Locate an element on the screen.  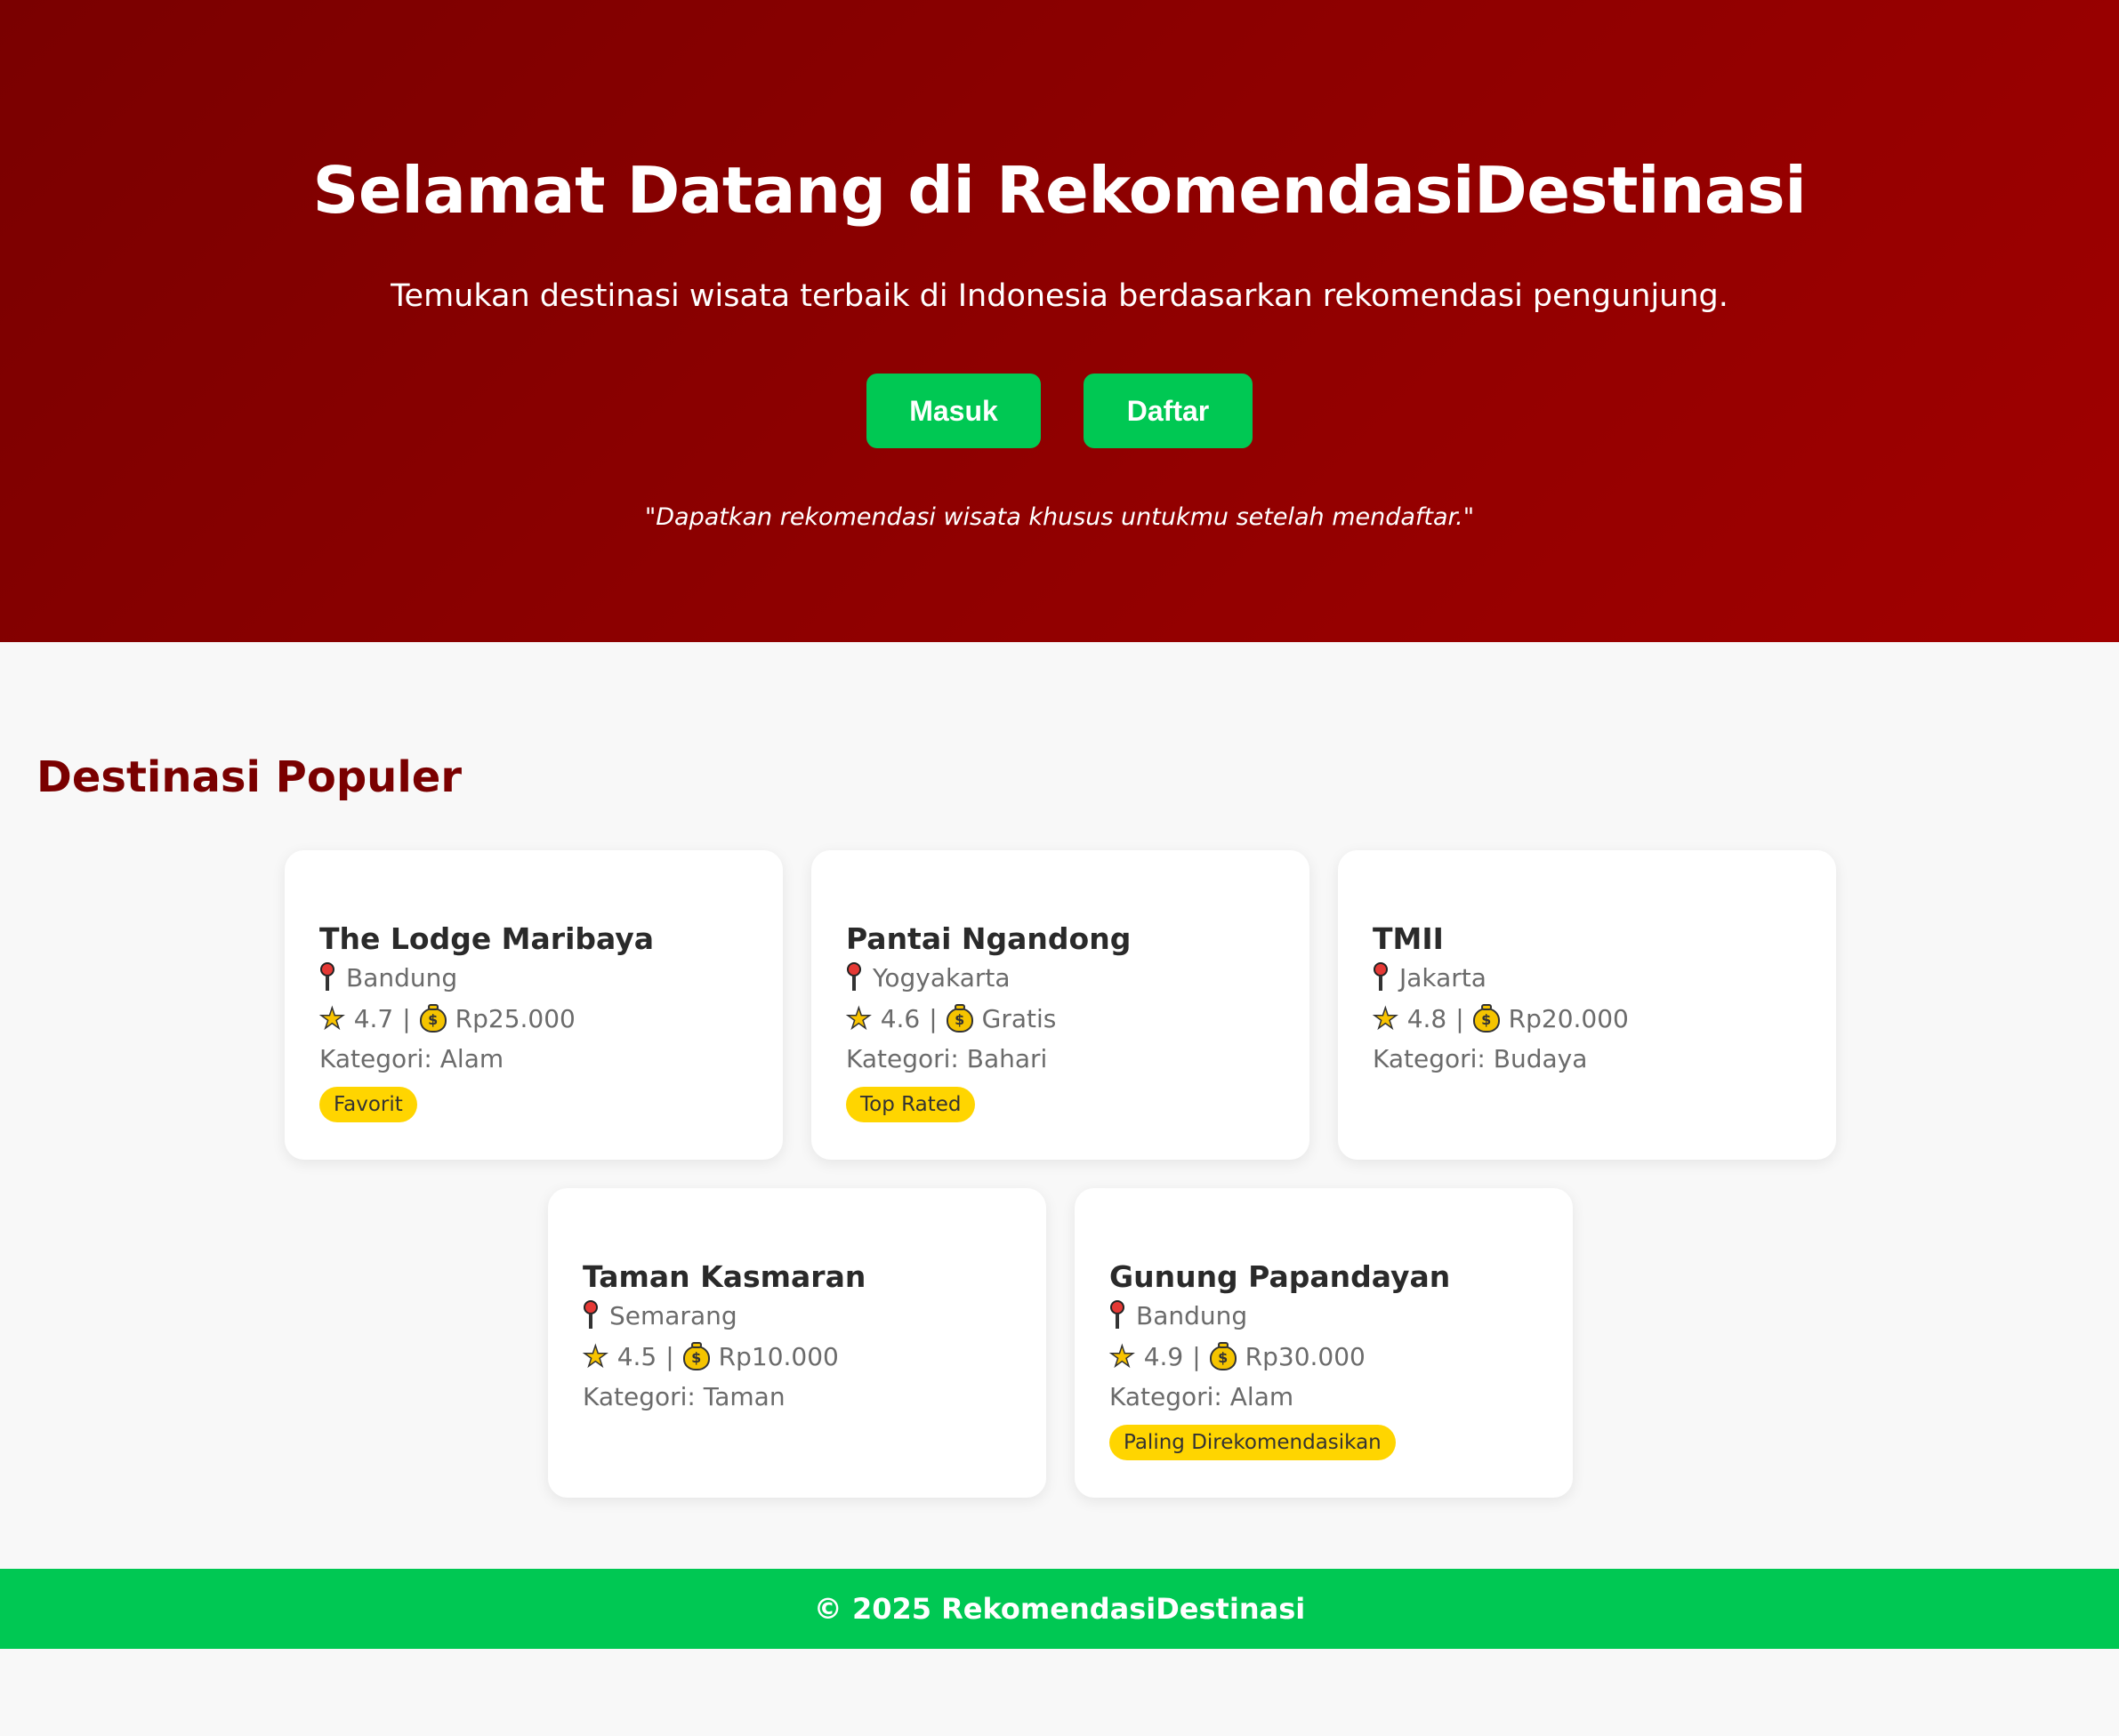
destination-rating: 4.5 is located at coordinates (637, 1356).